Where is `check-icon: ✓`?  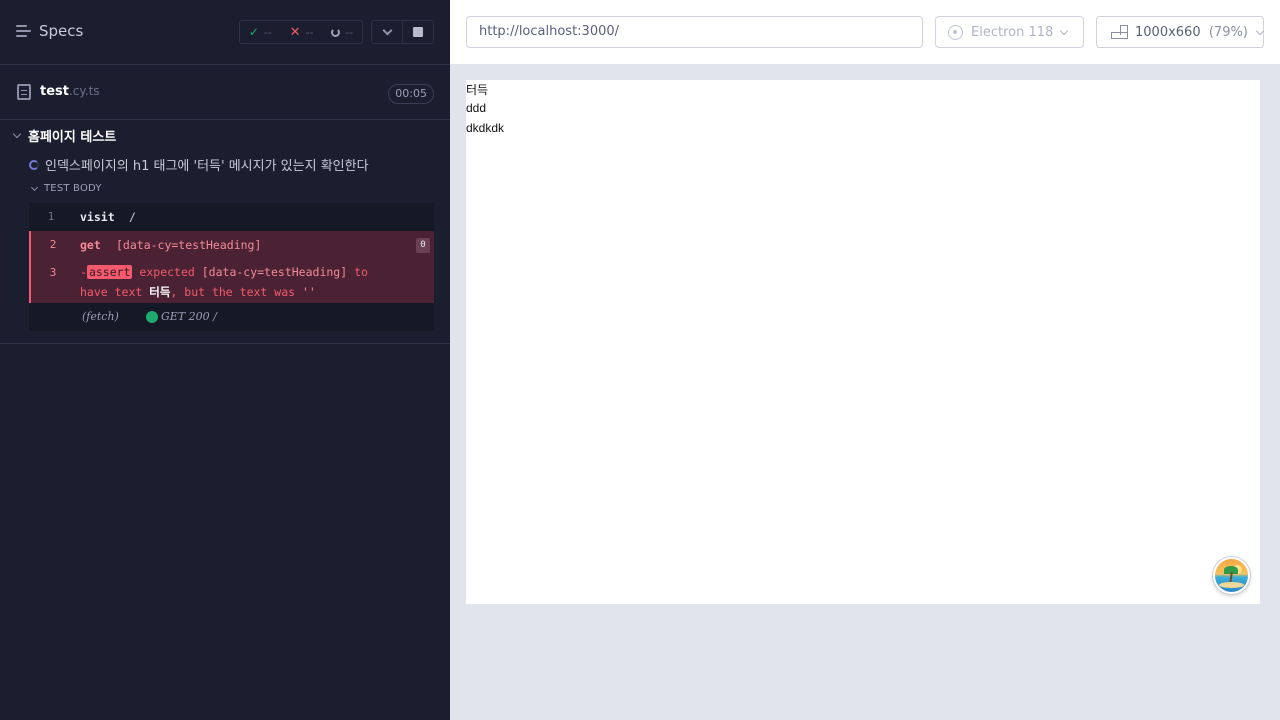 check-icon: ✓ is located at coordinates (253, 32).